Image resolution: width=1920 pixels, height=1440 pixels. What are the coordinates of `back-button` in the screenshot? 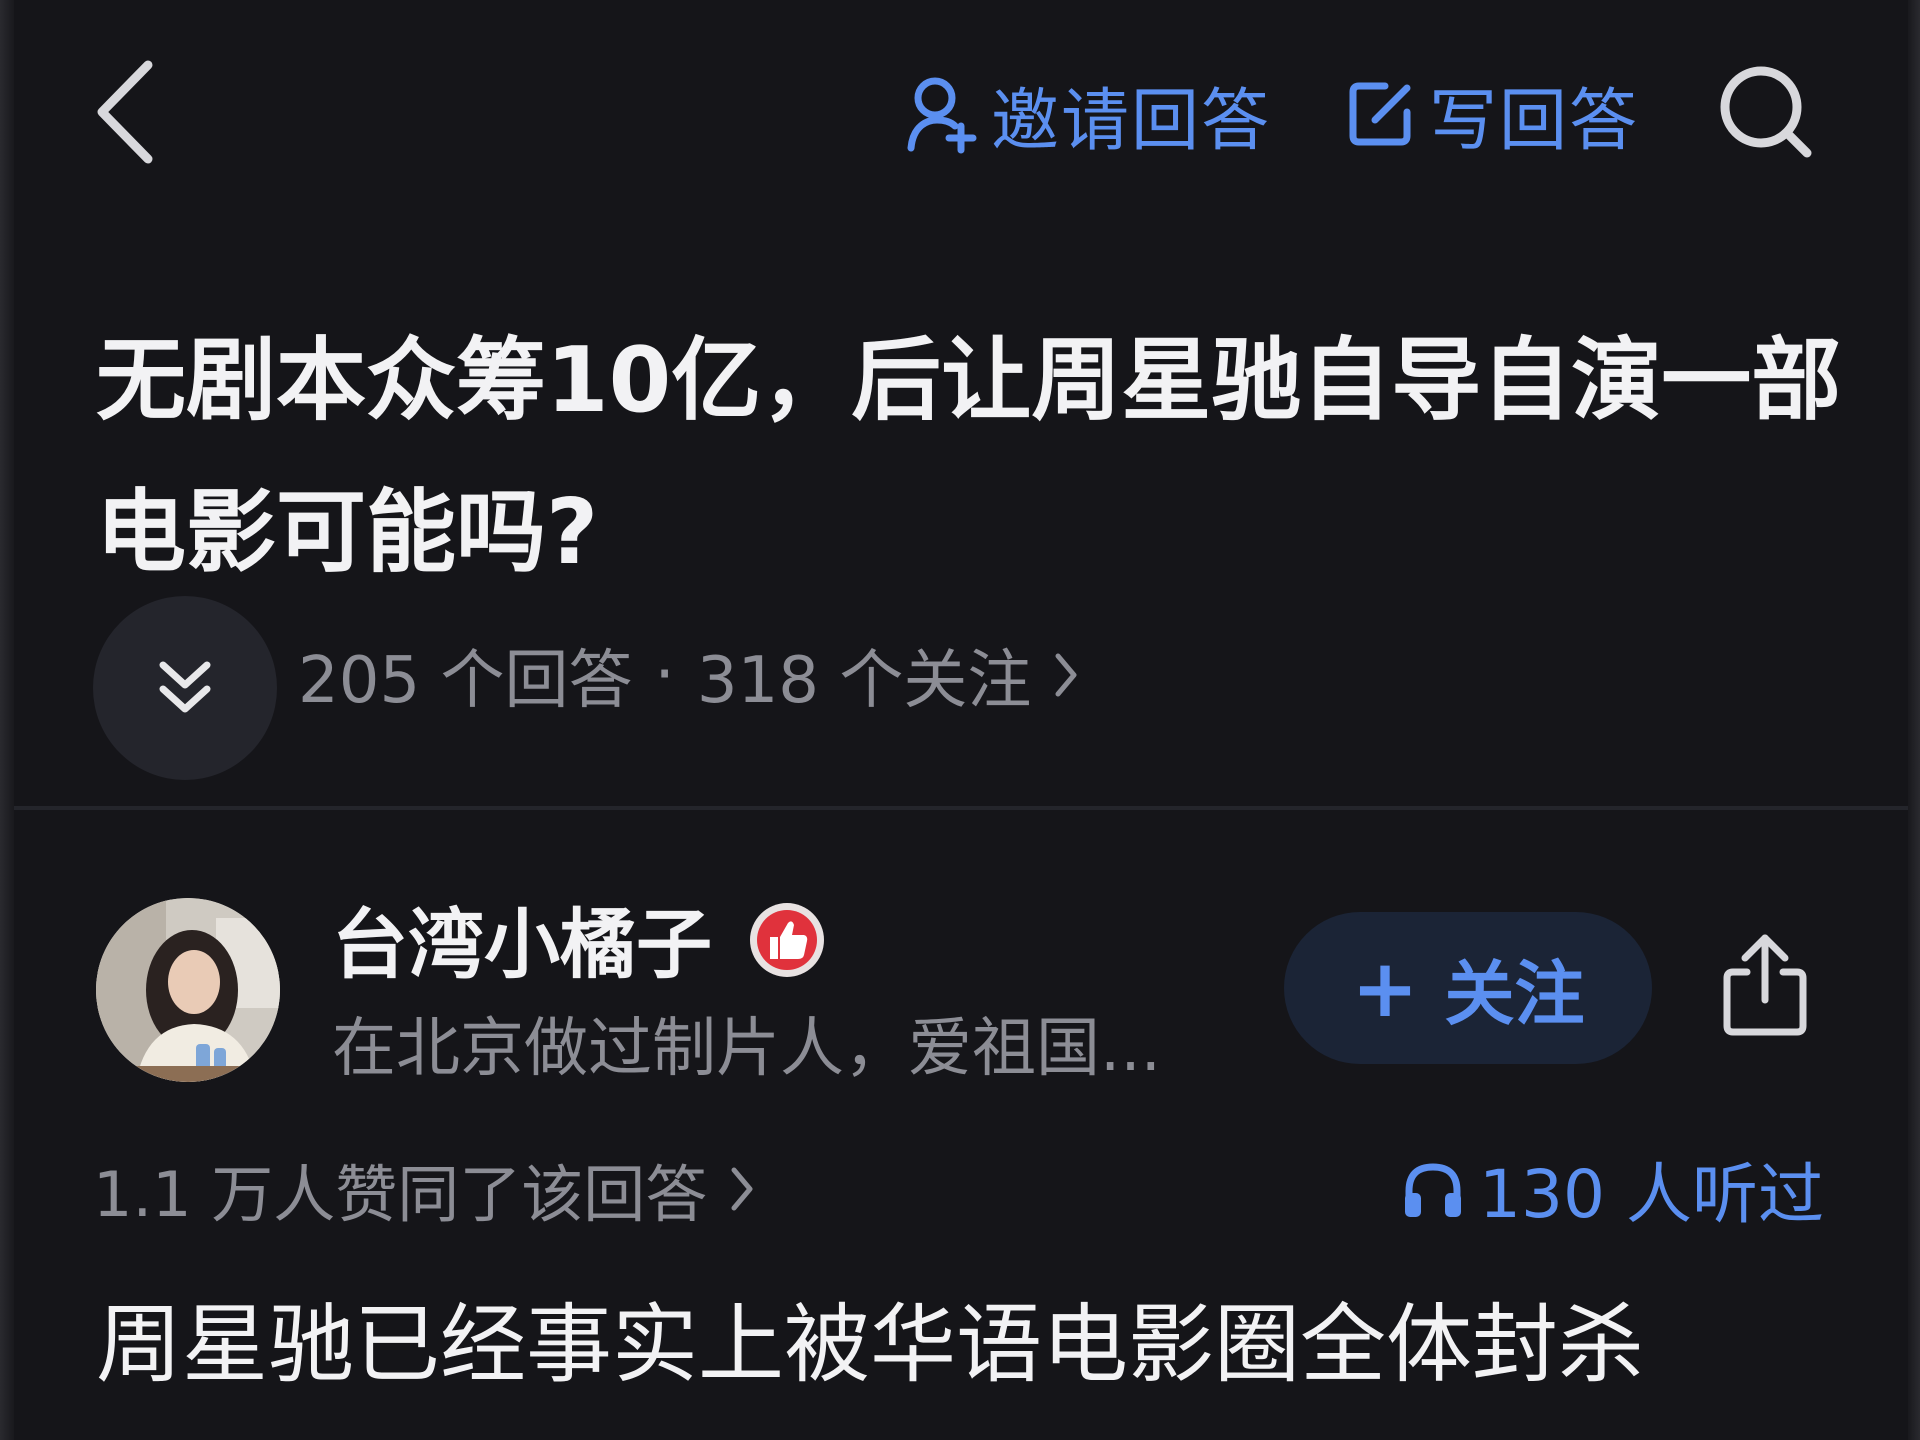 It's located at (125, 112).